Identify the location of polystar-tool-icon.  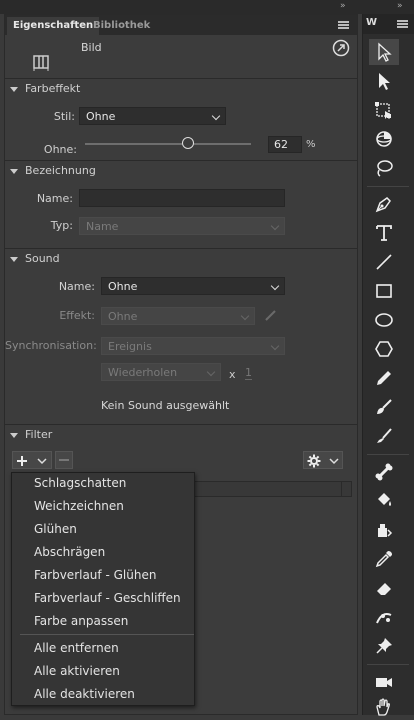
(384, 349).